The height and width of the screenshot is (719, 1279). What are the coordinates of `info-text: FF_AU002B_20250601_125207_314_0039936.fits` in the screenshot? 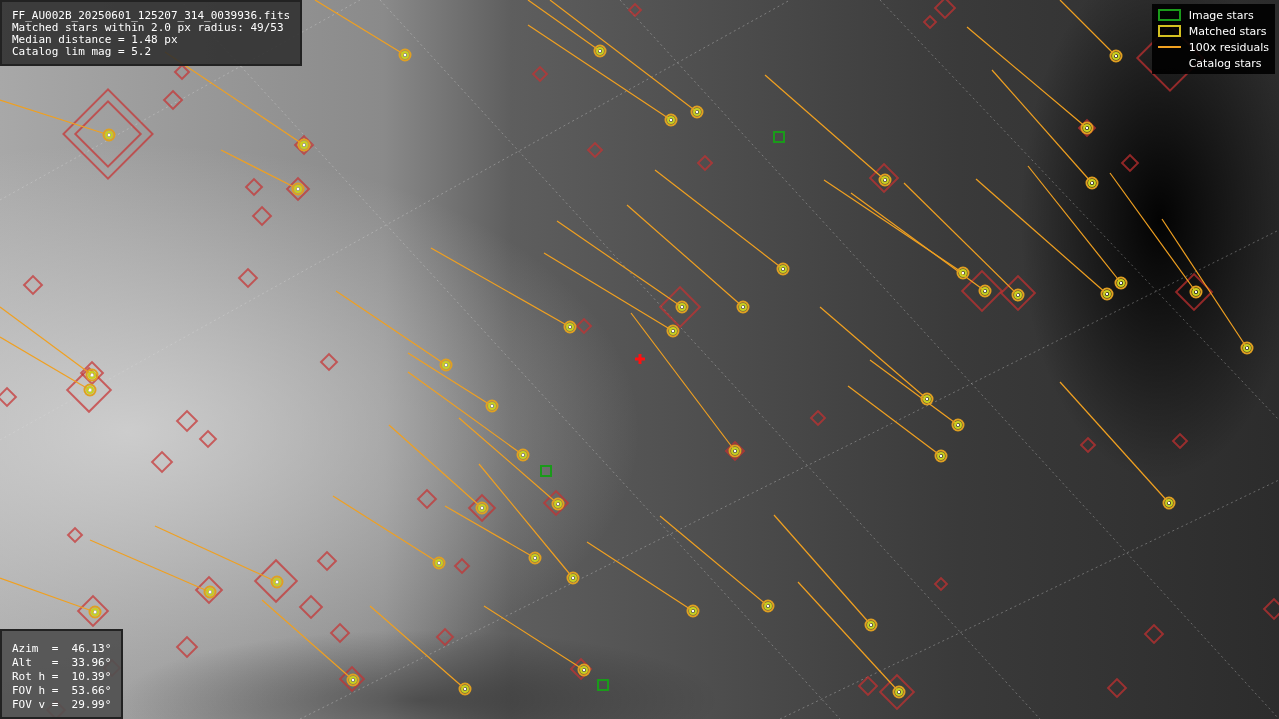 It's located at (151, 16).